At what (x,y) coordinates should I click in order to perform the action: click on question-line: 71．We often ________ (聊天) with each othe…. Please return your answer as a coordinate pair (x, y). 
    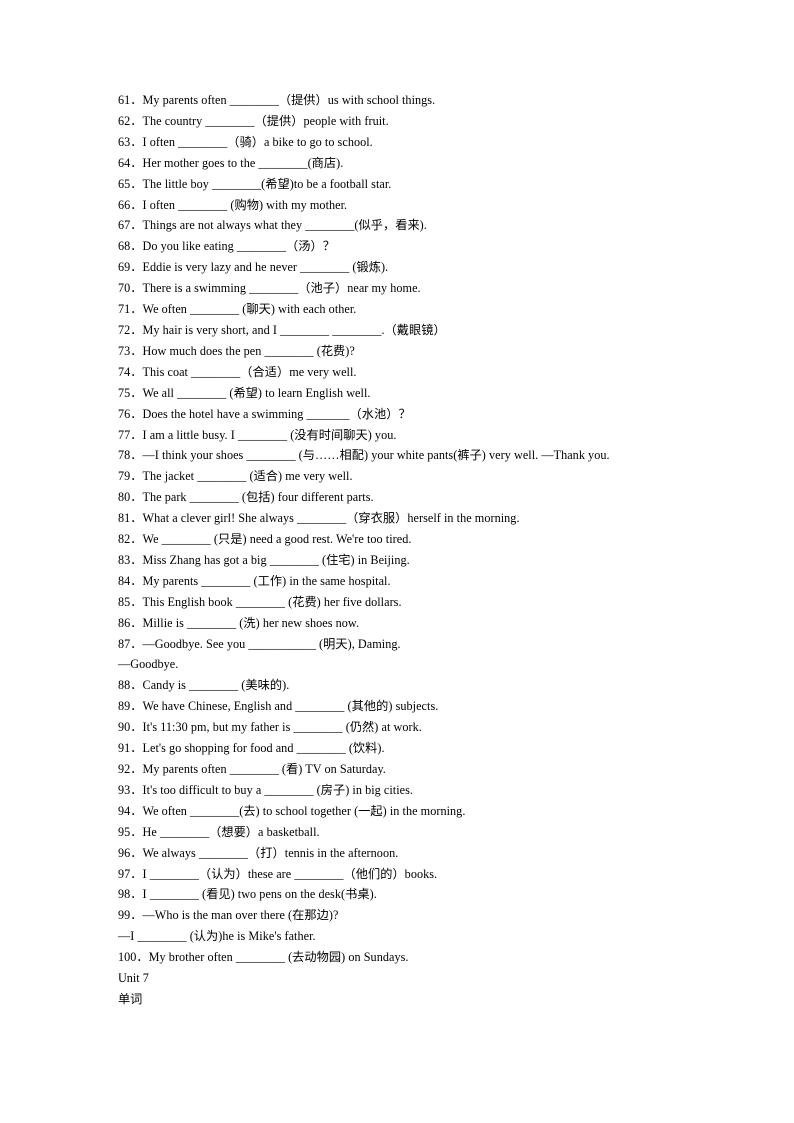
    Looking at the image, I should click on (418, 309).